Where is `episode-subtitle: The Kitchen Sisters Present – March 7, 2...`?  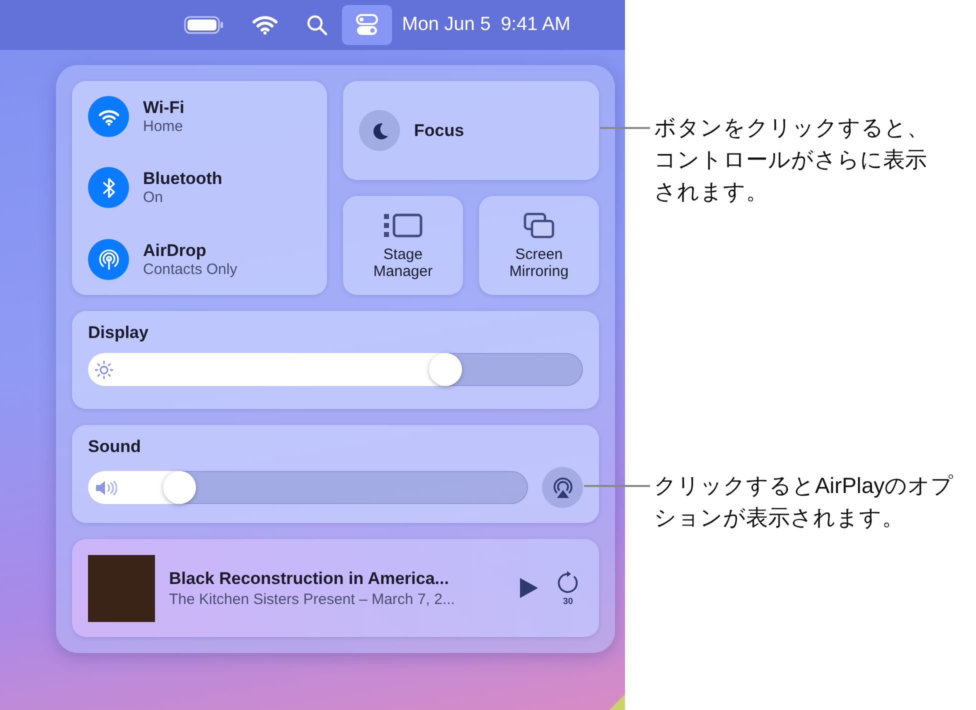
episode-subtitle: The Kitchen Sisters Present – March 7, 2... is located at coordinates (312, 599).